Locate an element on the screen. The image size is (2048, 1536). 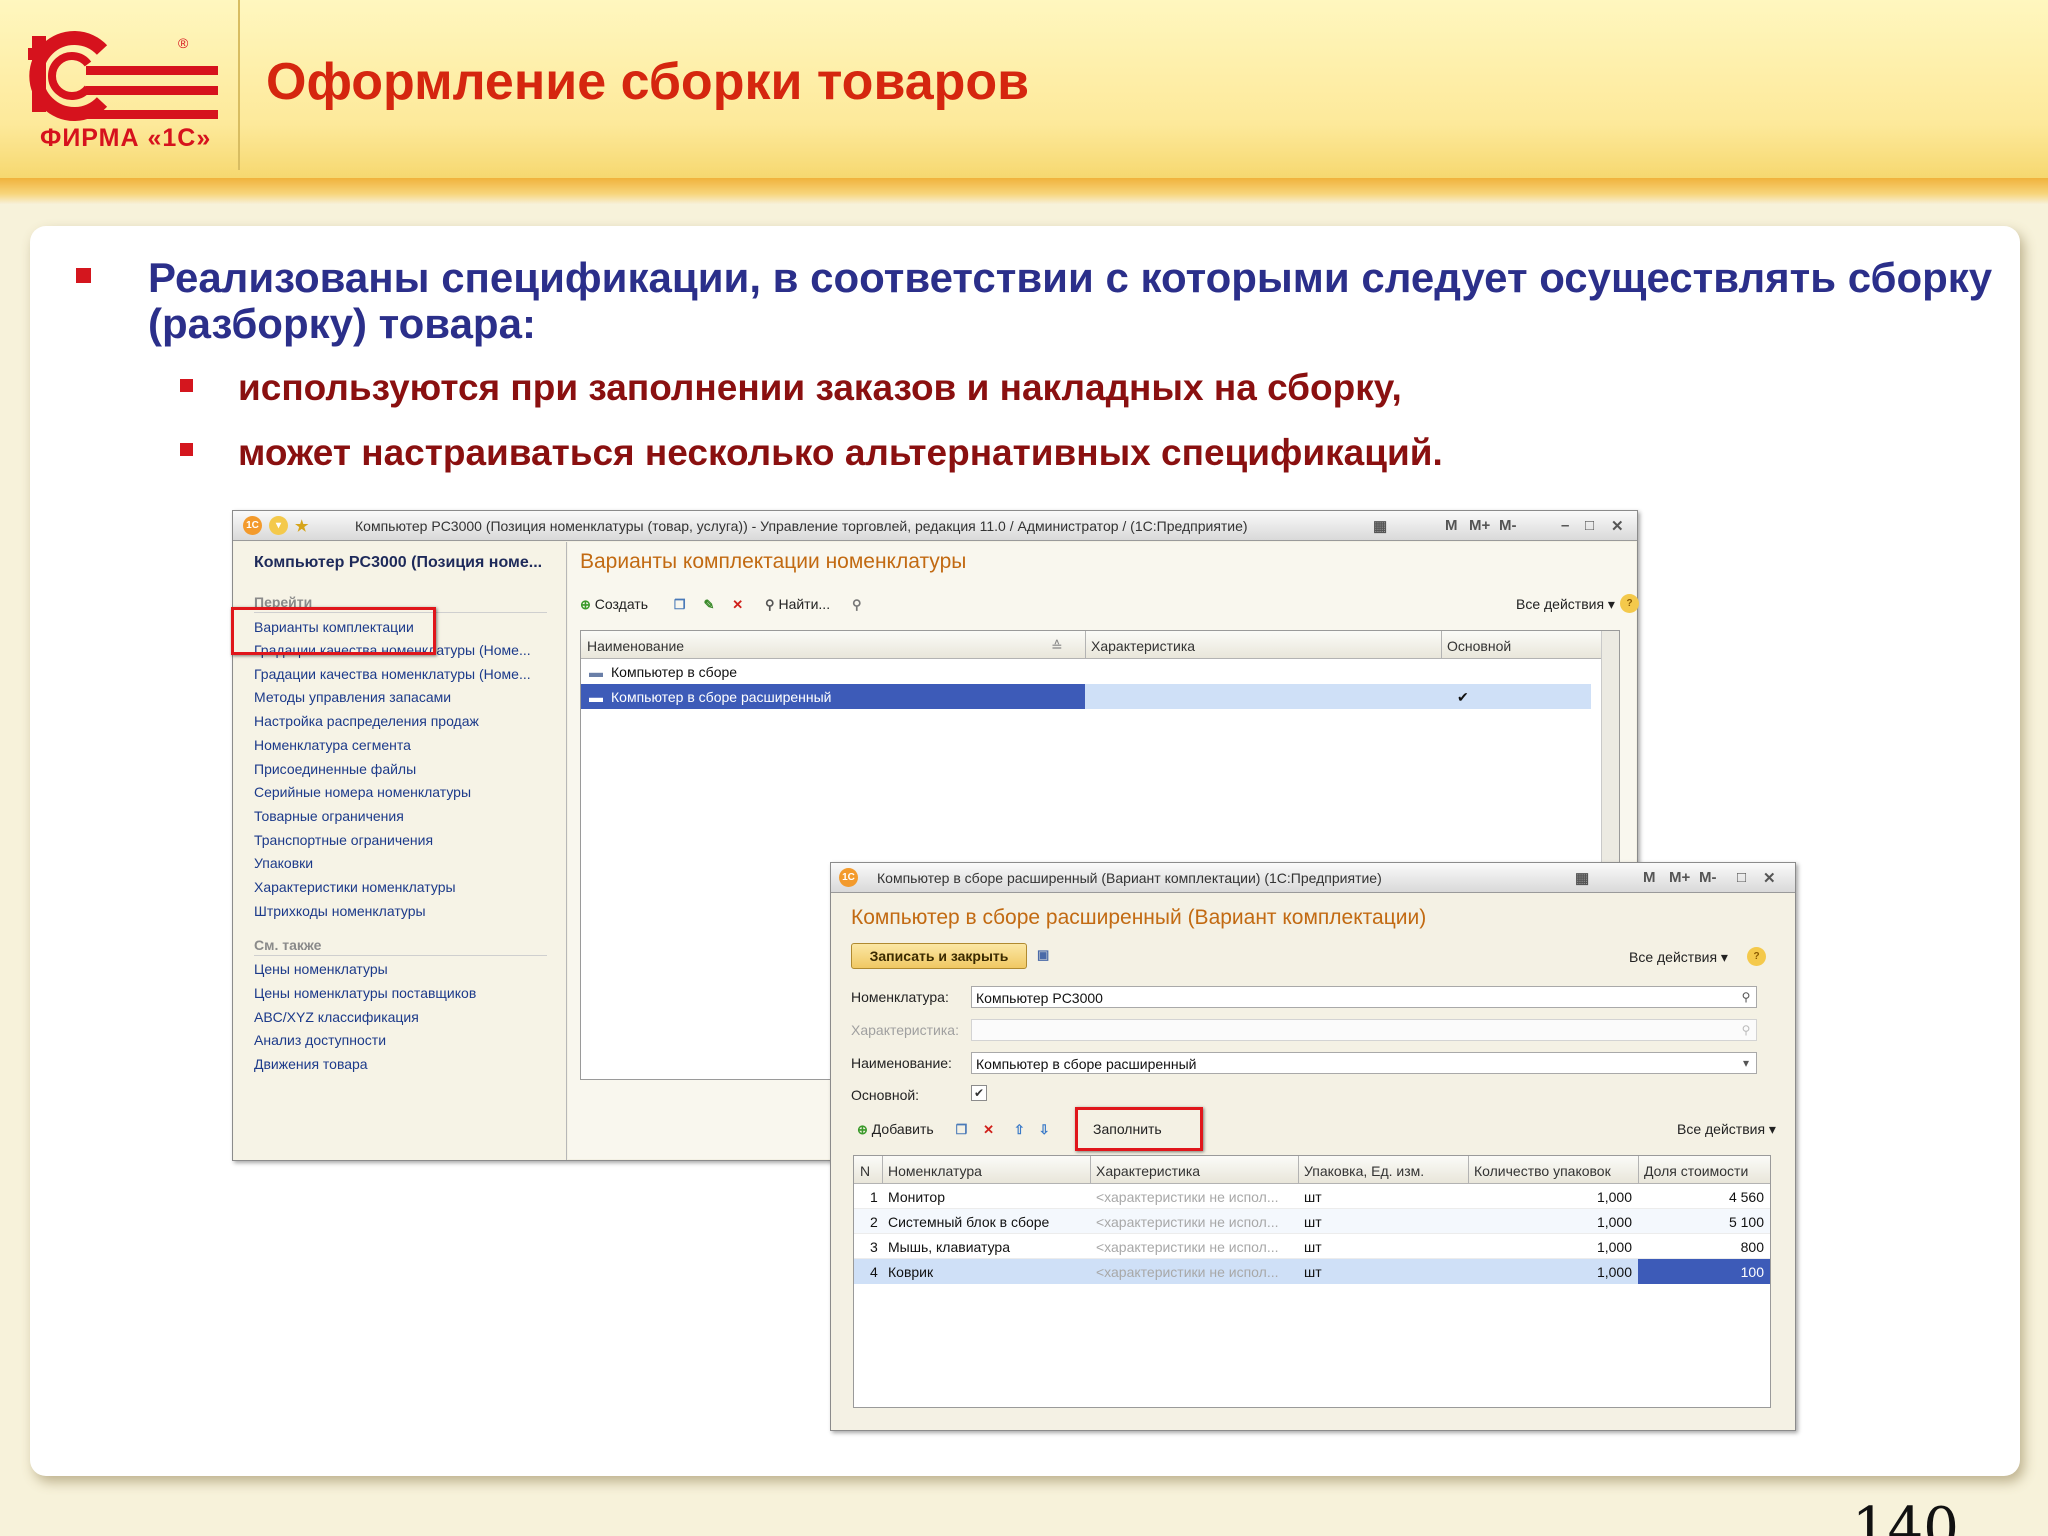
cell-item: Монитор is located at coordinates (916, 1197).